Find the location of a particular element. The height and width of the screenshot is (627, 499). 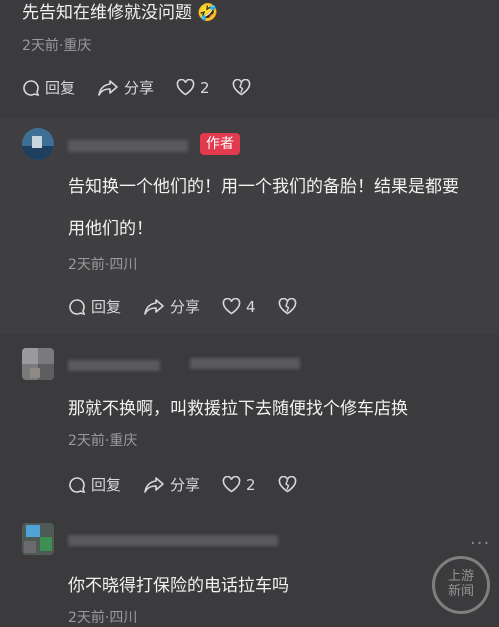

laughing-emoji-icon: 🤣 is located at coordinates (208, 13).